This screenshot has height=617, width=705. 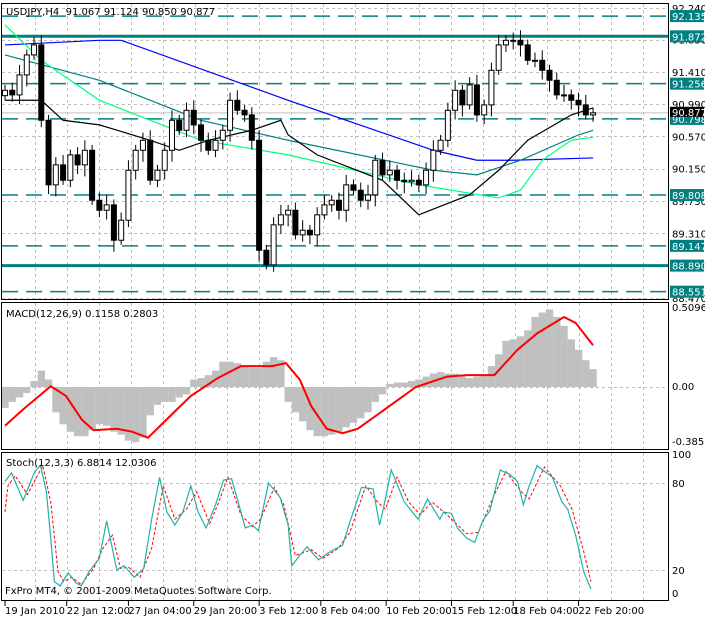 What do you see at coordinates (683, 387) in the screenshot?
I see `macd-tick-label: 0.00` at bounding box center [683, 387].